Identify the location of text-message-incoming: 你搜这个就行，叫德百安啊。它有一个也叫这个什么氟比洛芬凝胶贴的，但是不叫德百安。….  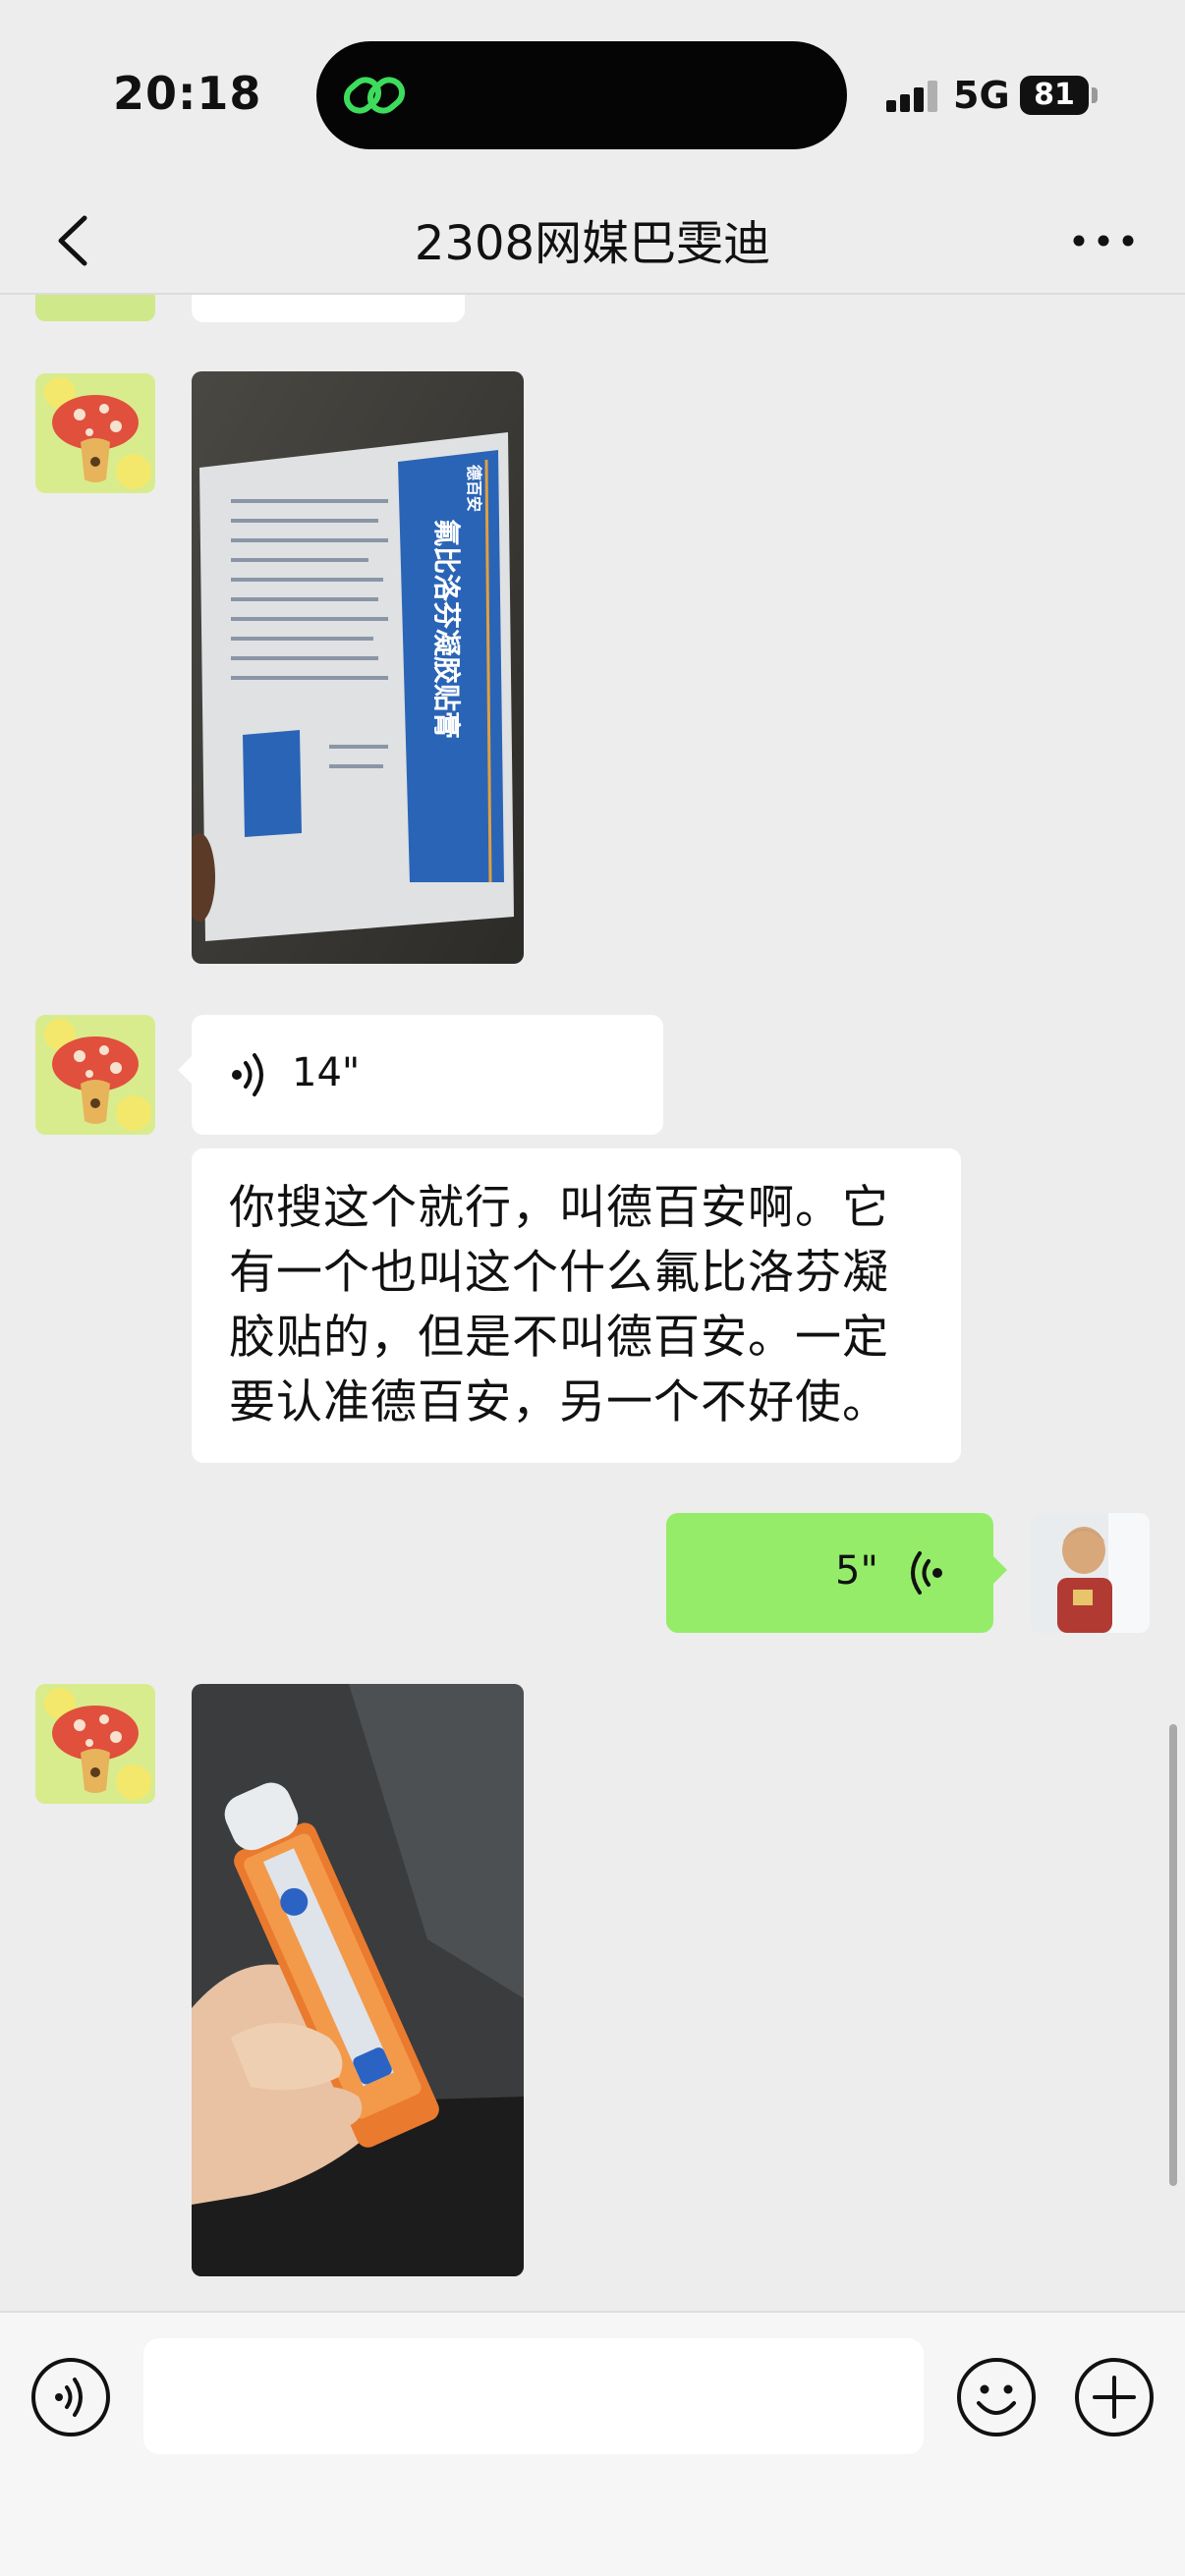
(577, 1305).